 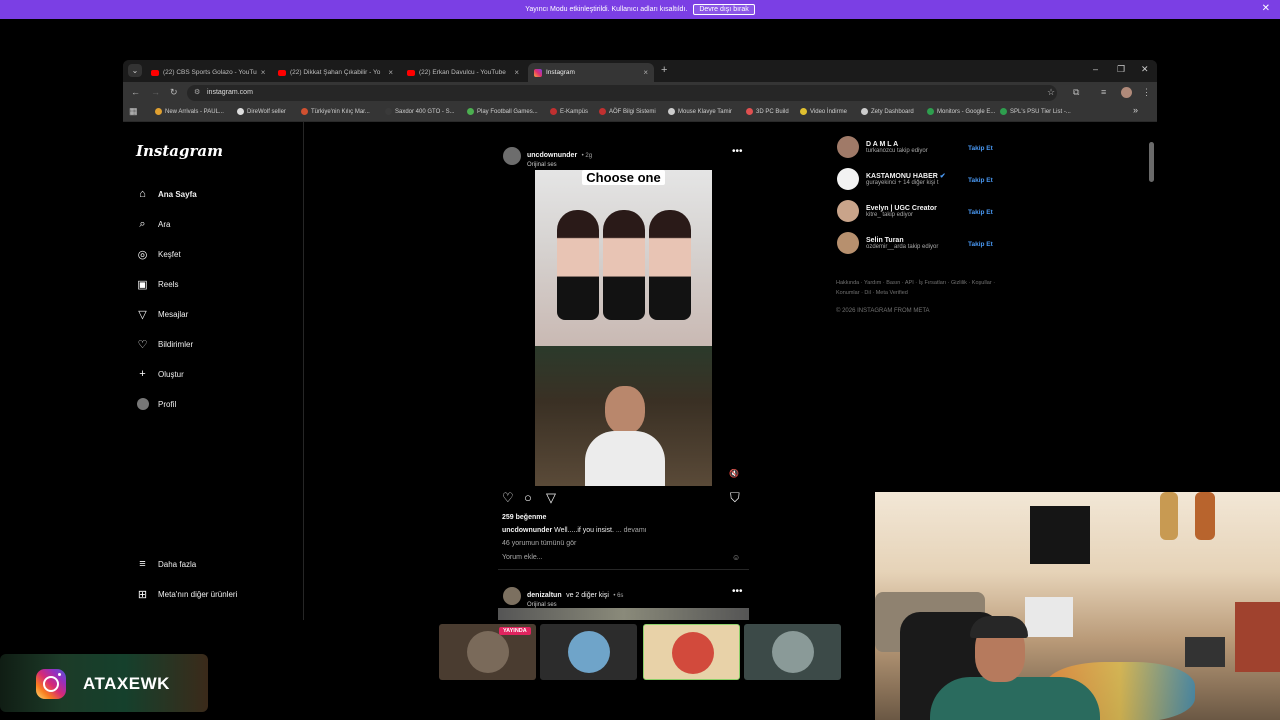 What do you see at coordinates (591, 72) in the screenshot?
I see `tab-instagram: Instagram ×` at bounding box center [591, 72].